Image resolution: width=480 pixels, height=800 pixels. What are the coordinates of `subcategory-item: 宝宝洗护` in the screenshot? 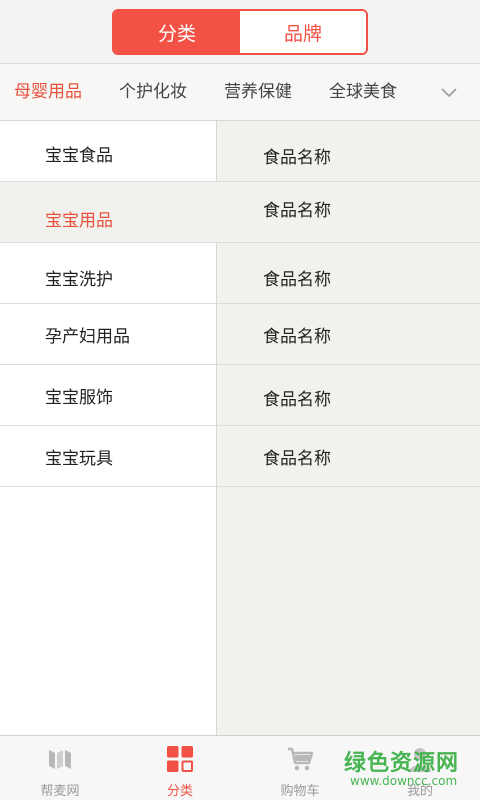 It's located at (108, 273).